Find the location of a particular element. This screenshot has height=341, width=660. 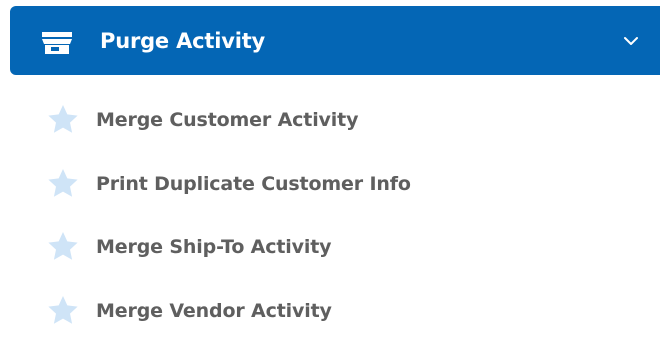

menu-title: Purge Activity is located at coordinates (183, 41).